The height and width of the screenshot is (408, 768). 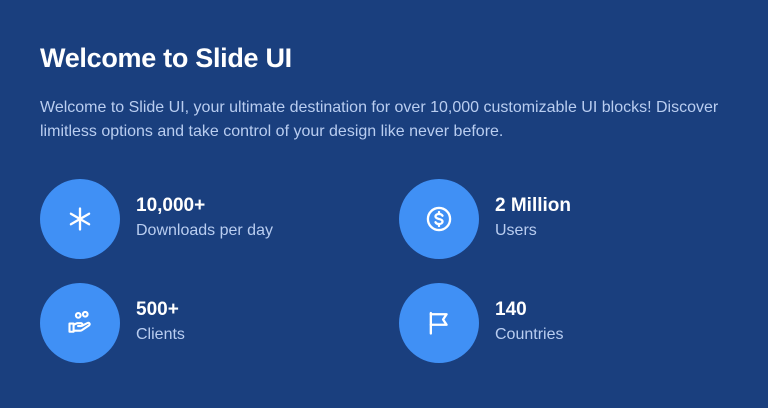 I want to click on flag-icon, so click(x=439, y=323).